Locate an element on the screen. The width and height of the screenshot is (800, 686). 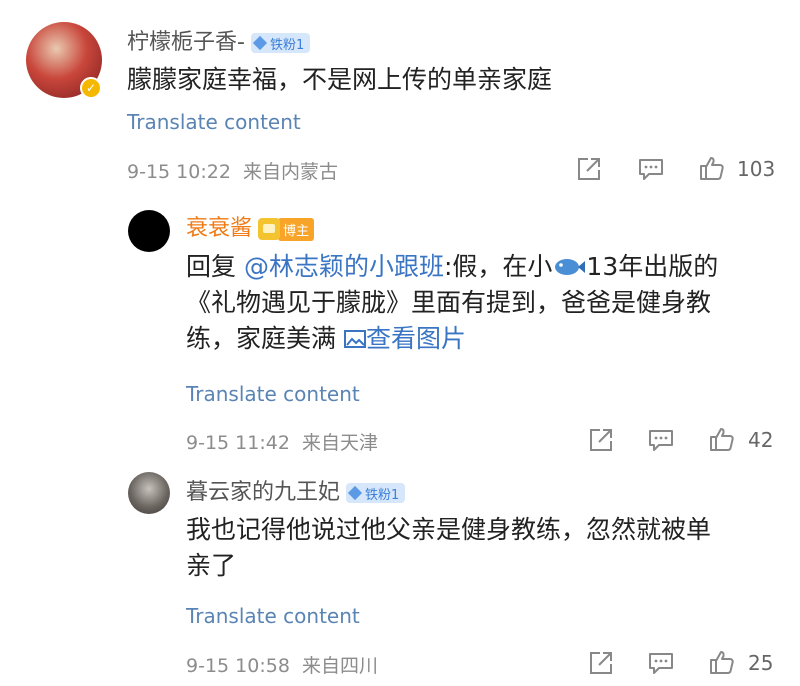
location: 来自内蒙古 is located at coordinates (291, 172).